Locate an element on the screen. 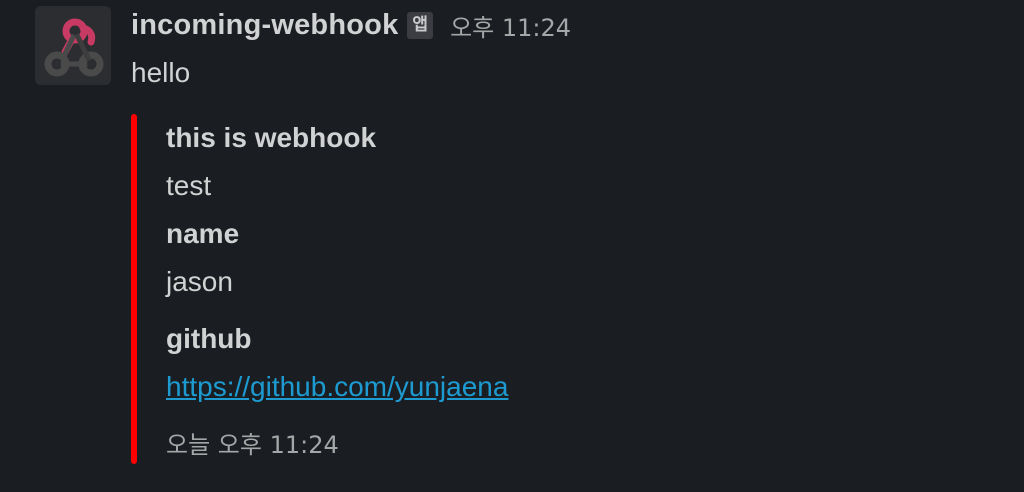 This screenshot has width=1024, height=492. message-timestamp: 오후 11:24 is located at coordinates (510, 25).